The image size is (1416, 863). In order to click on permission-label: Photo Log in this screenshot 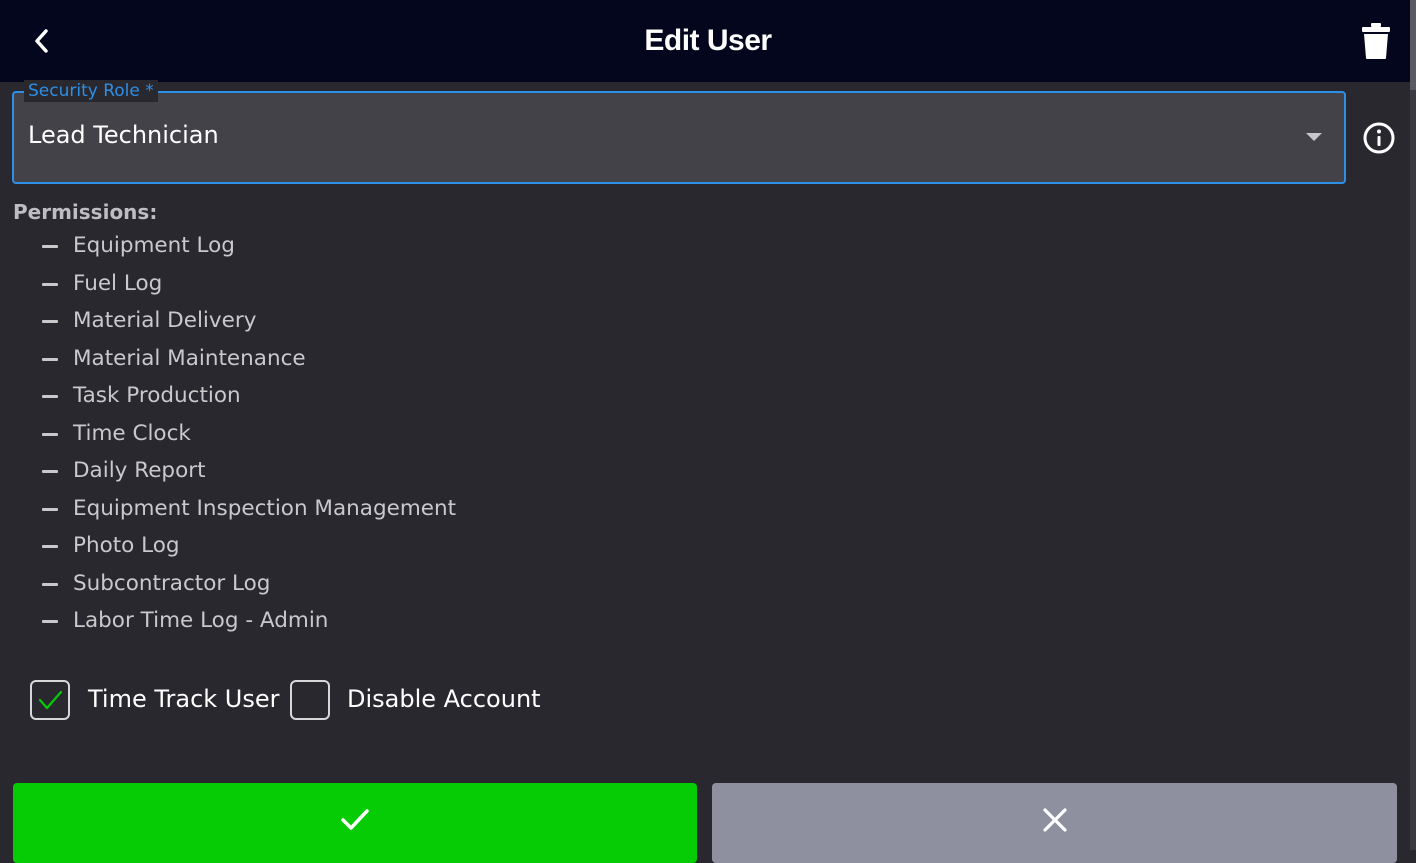, I will do `click(126, 545)`.